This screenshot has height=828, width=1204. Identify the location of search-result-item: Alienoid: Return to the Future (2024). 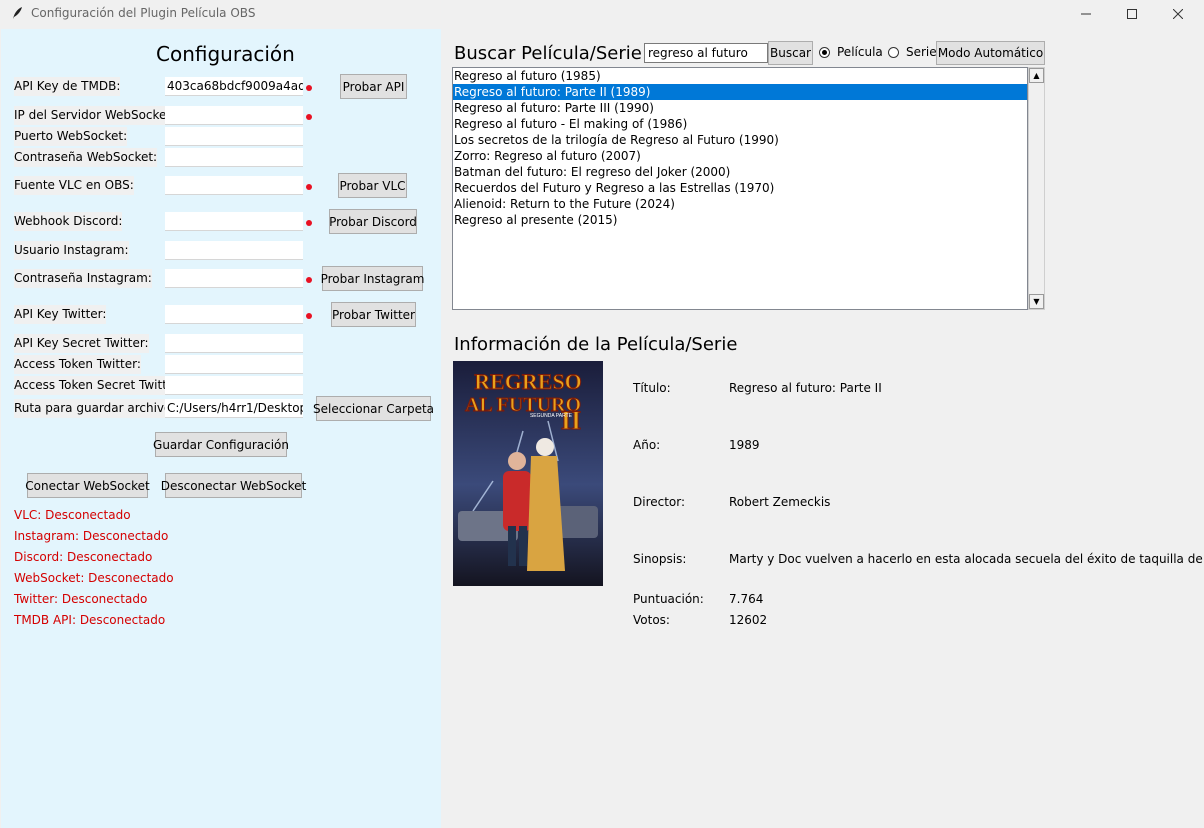
(740, 204).